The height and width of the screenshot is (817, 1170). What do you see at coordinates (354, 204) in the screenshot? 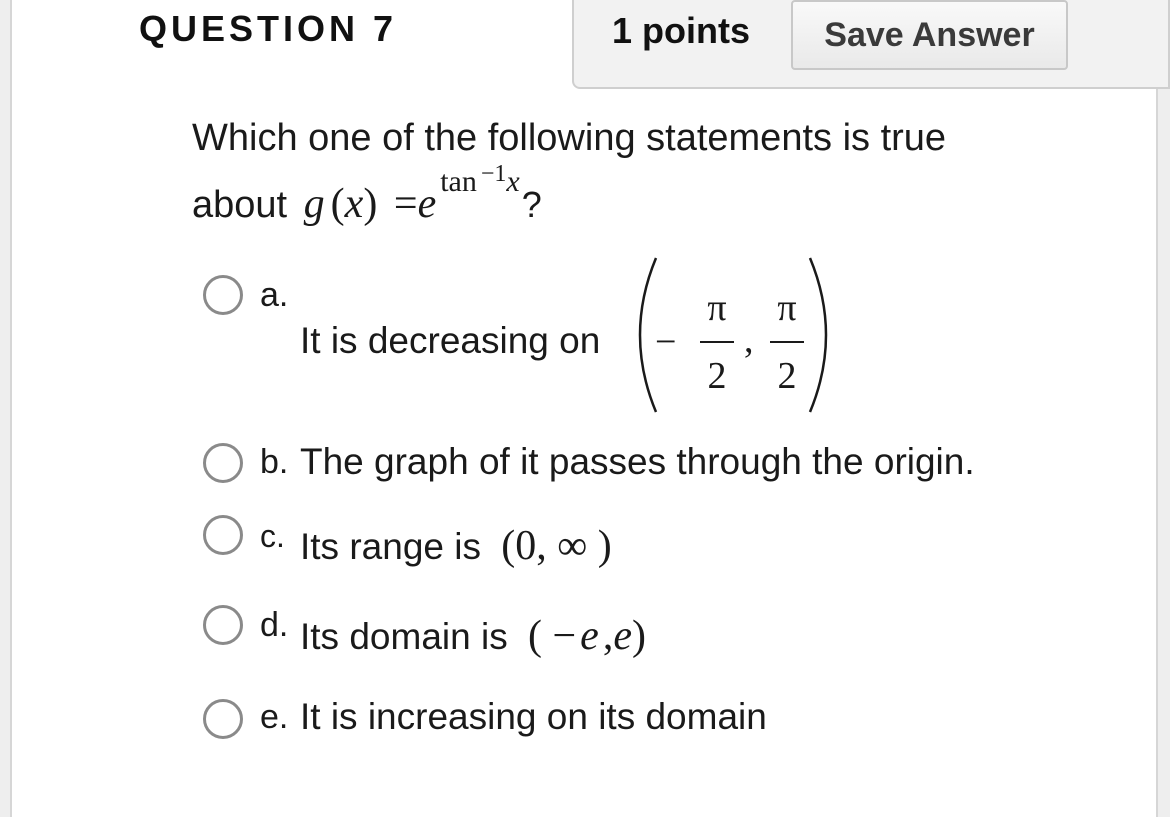
I see `prompt-var: x` at bounding box center [354, 204].